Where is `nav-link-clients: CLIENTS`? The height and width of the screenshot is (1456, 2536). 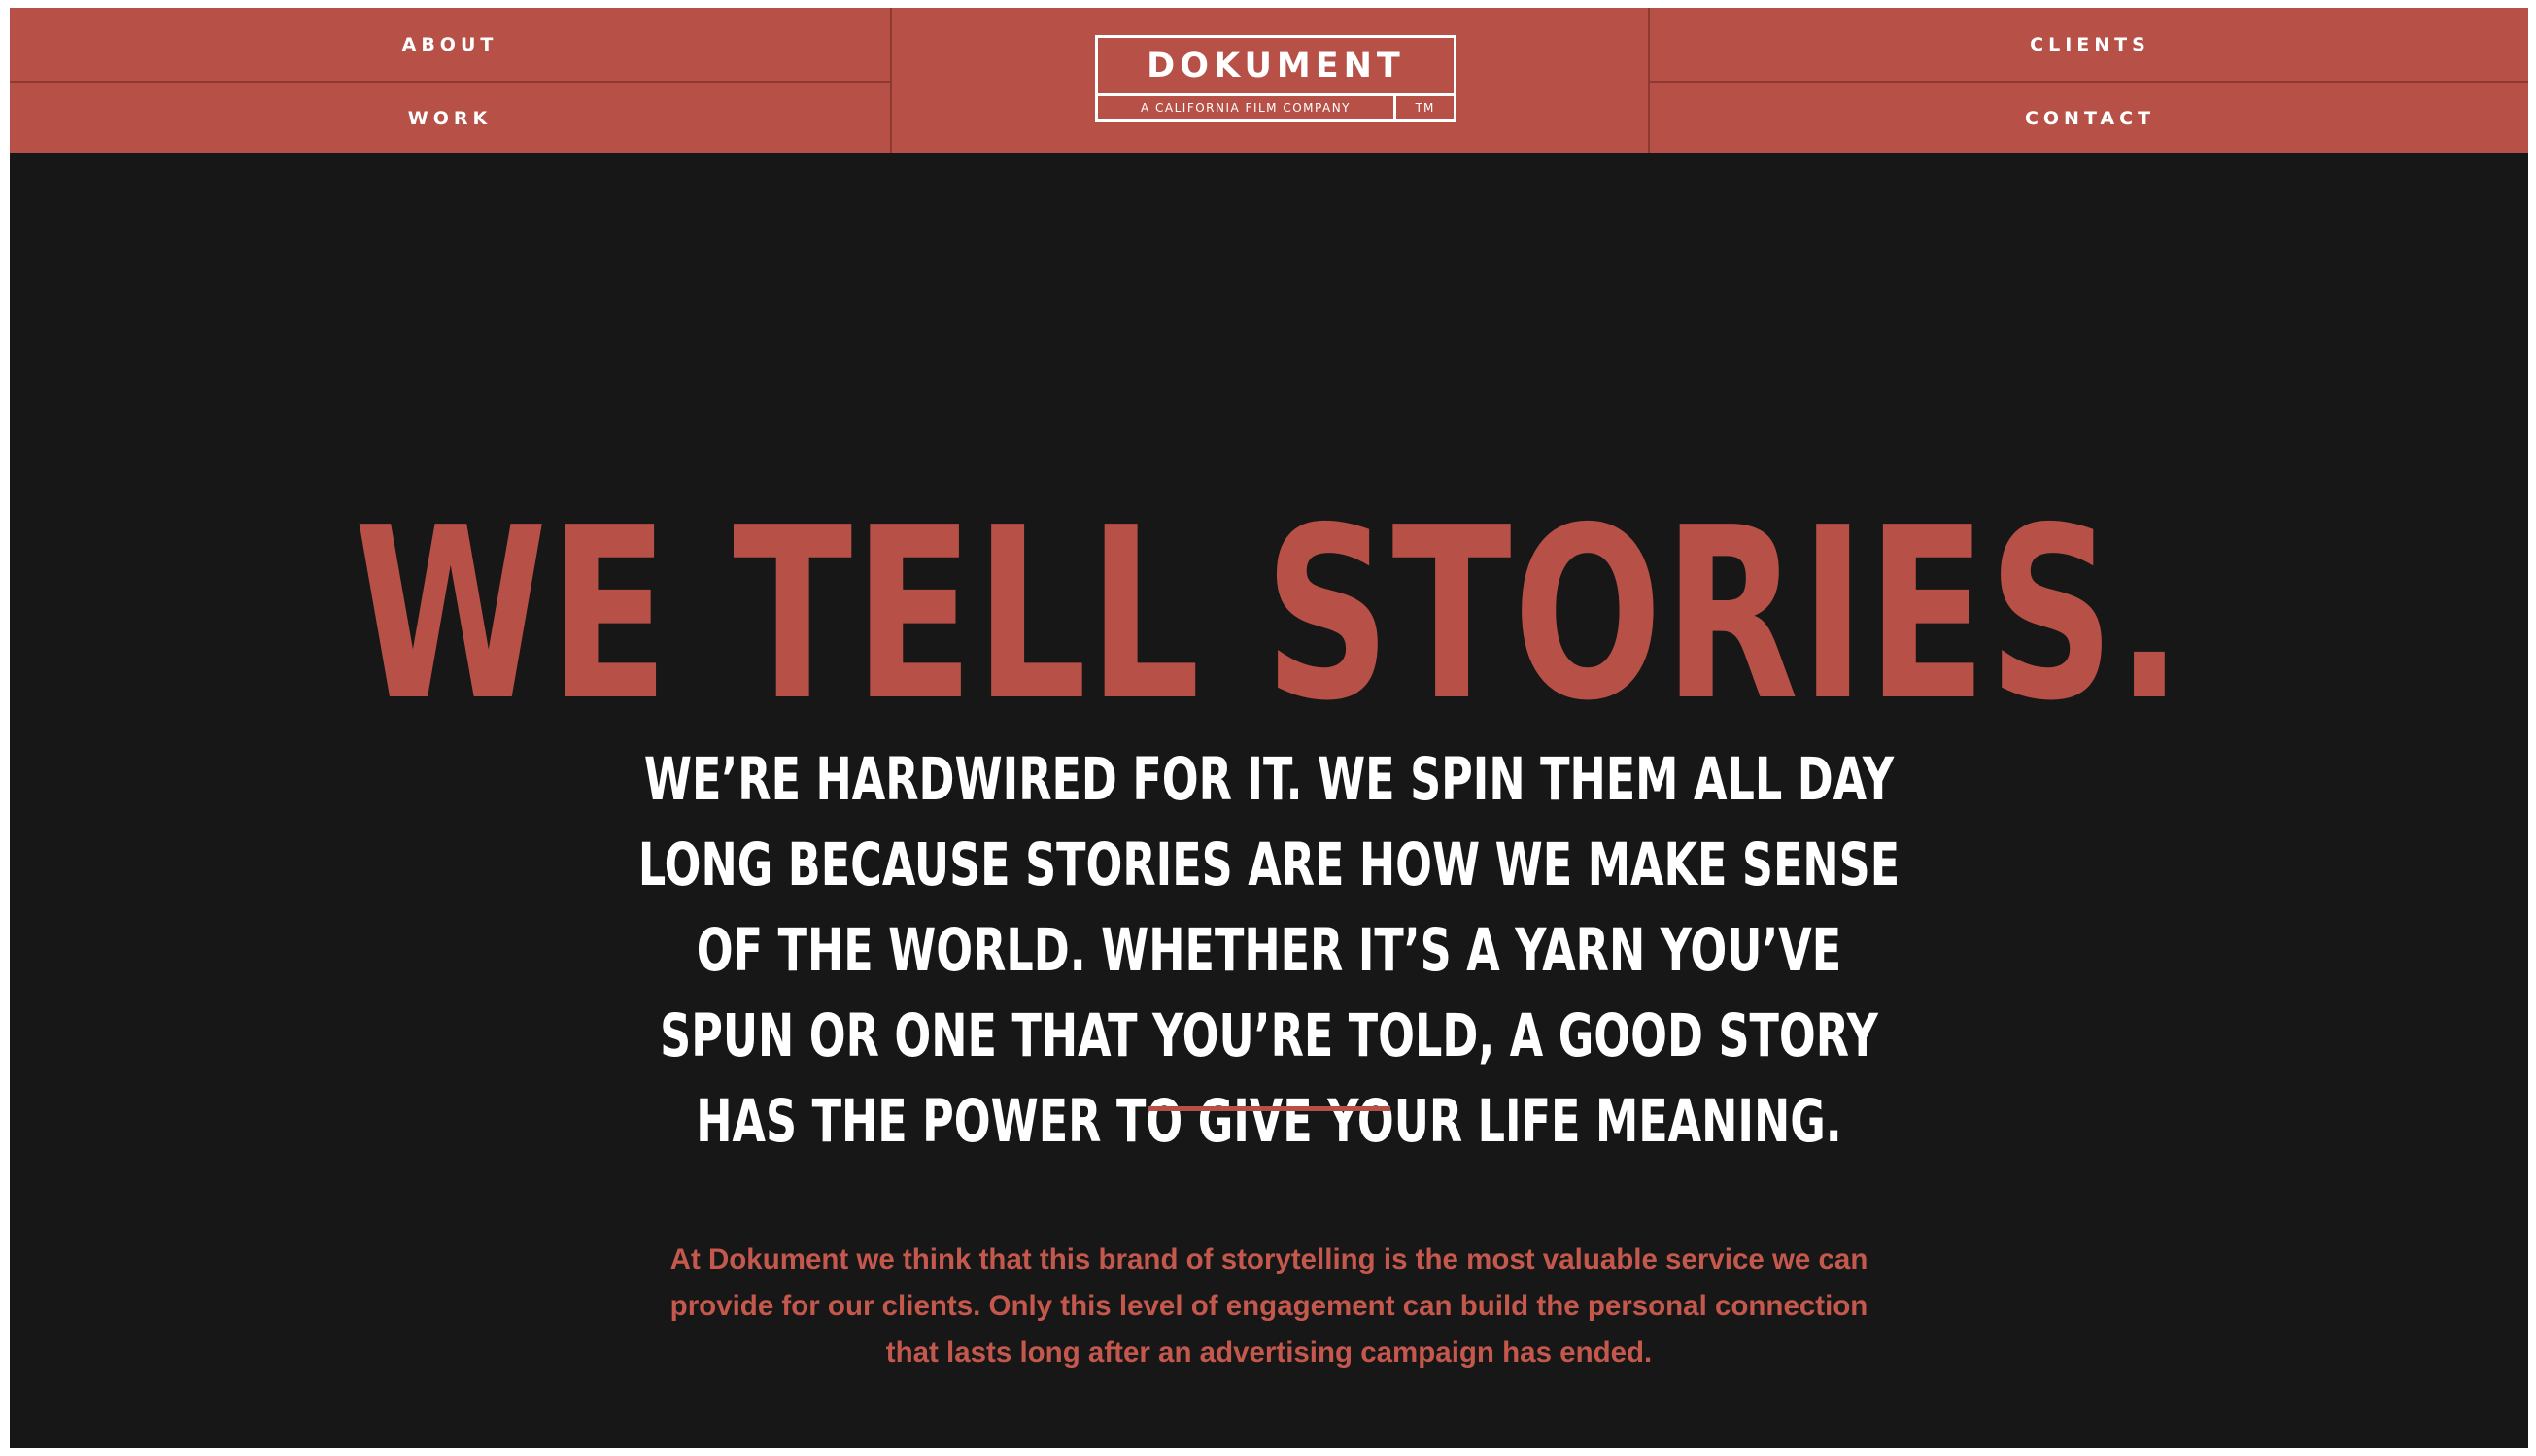 nav-link-clients: CLIENTS is located at coordinates (2089, 45).